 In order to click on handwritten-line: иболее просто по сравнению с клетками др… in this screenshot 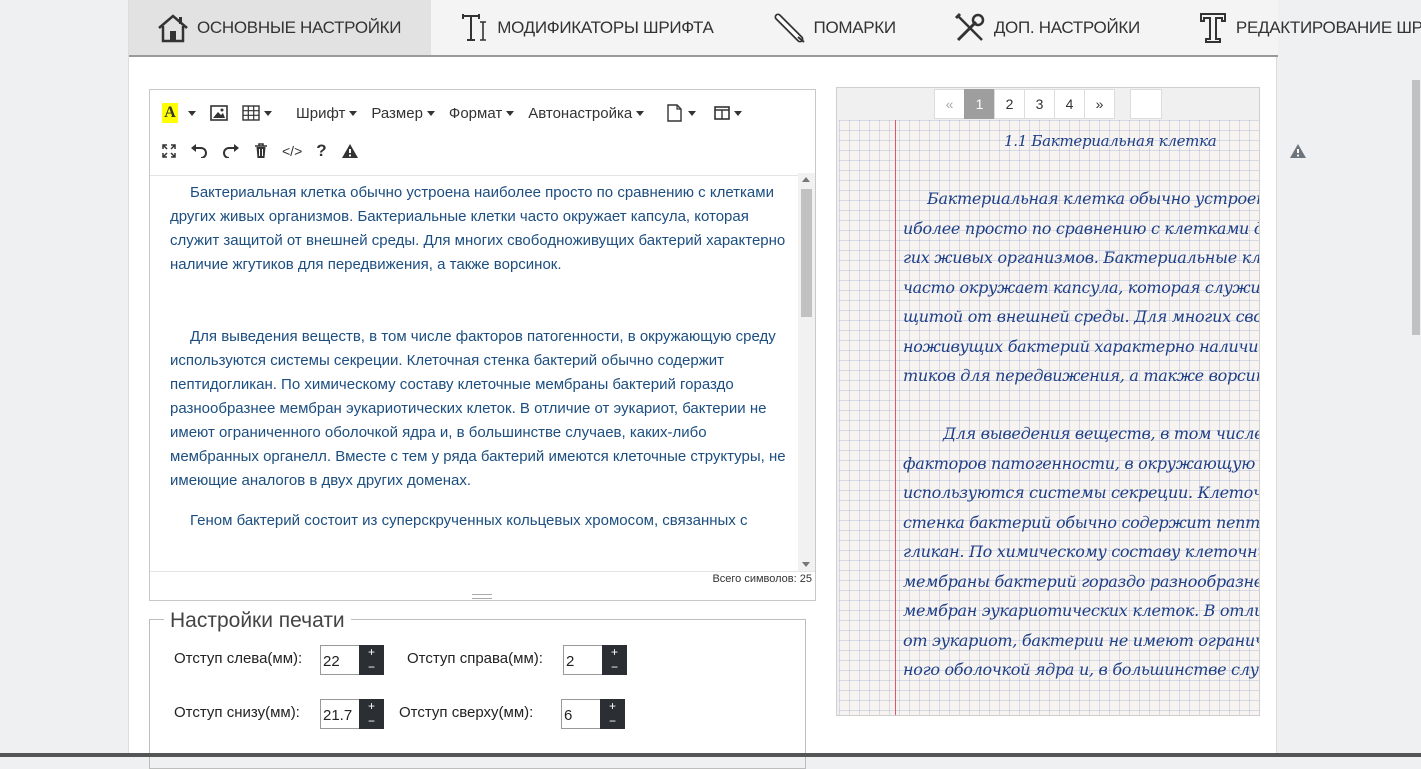, I will do `click(1081, 228)`.